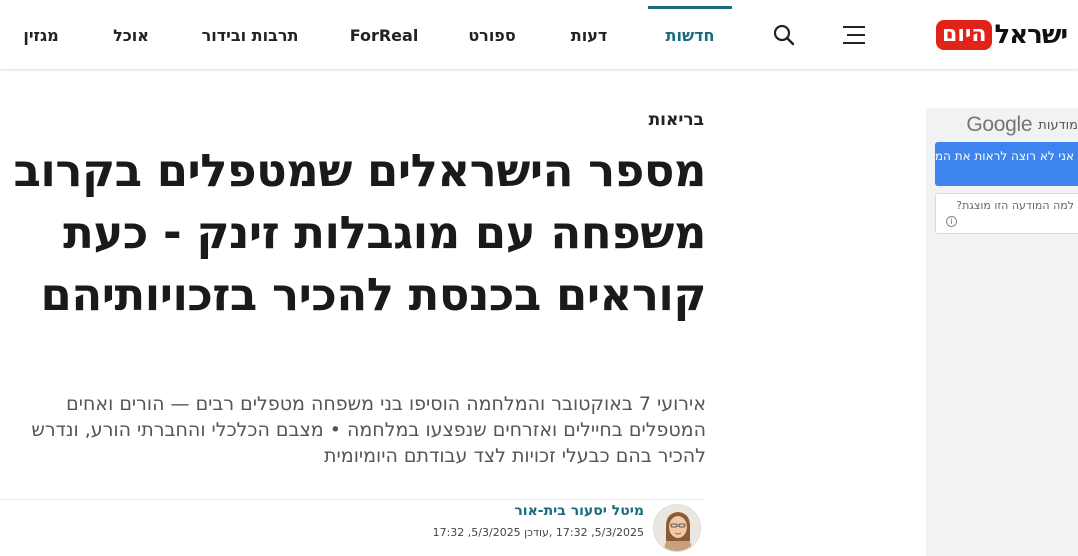 The image size is (1078, 556). What do you see at coordinates (951, 221) in the screenshot?
I see `info-icon: i` at bounding box center [951, 221].